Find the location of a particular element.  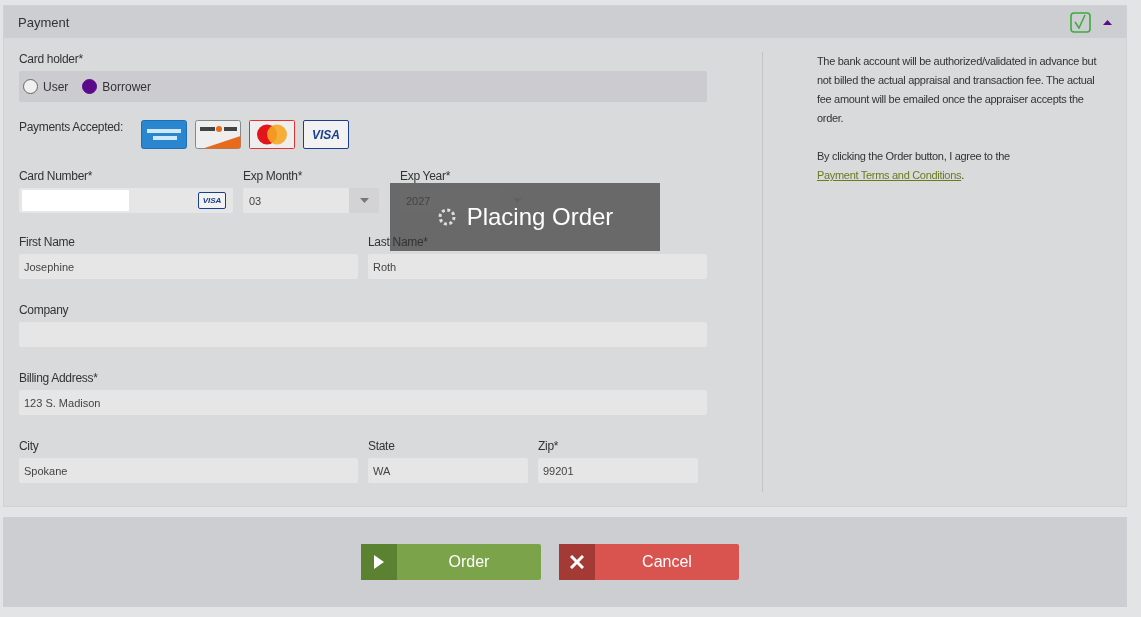

panel-header: Payment is located at coordinates (565, 22).